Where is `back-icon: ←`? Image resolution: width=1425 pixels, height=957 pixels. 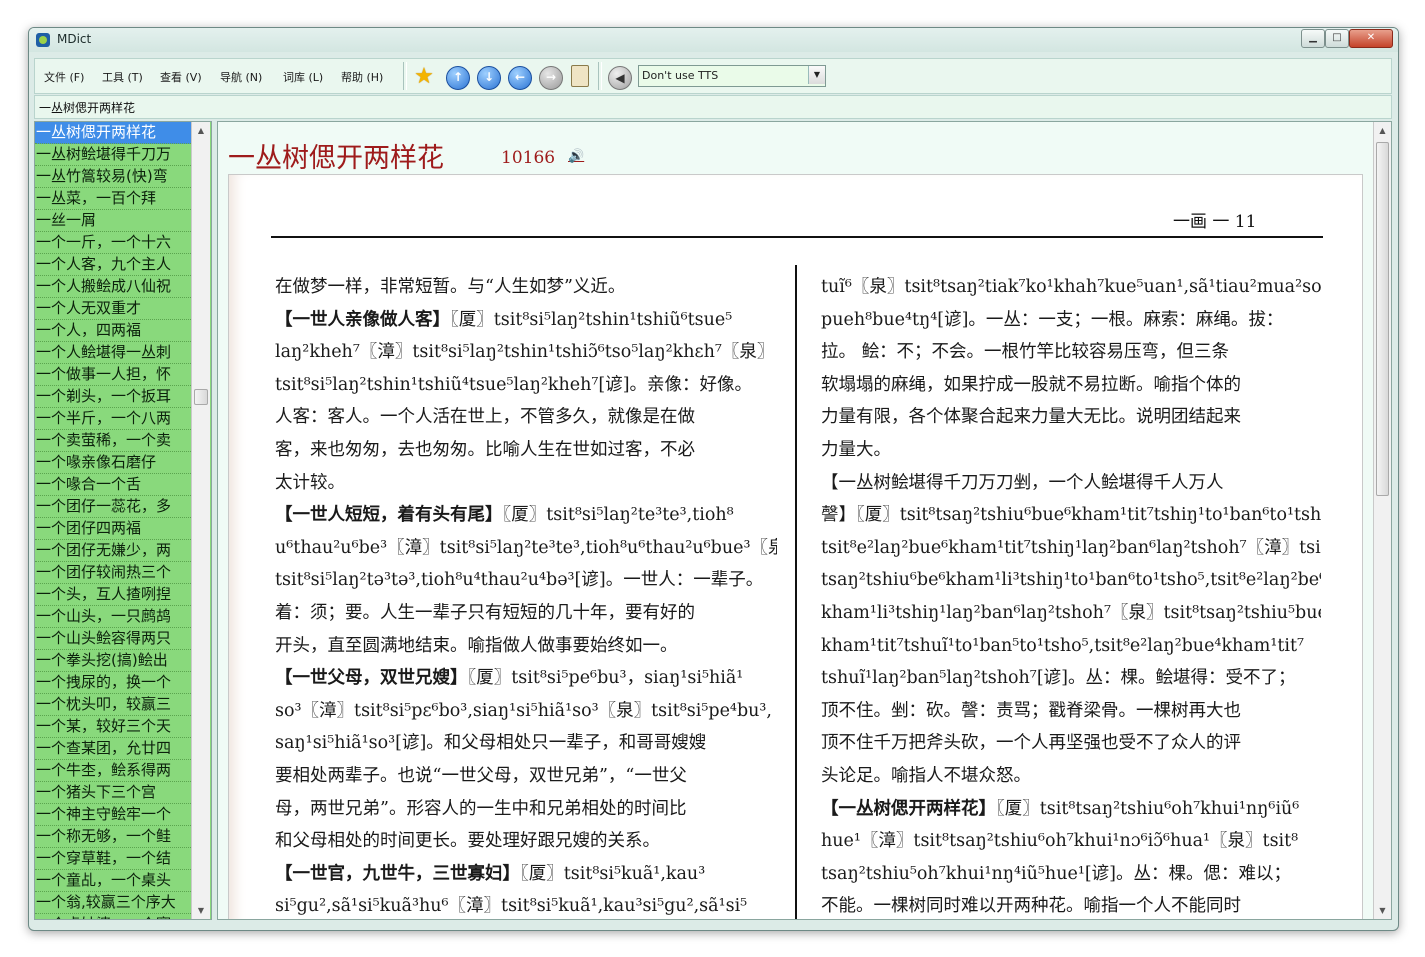 back-icon: ← is located at coordinates (520, 78).